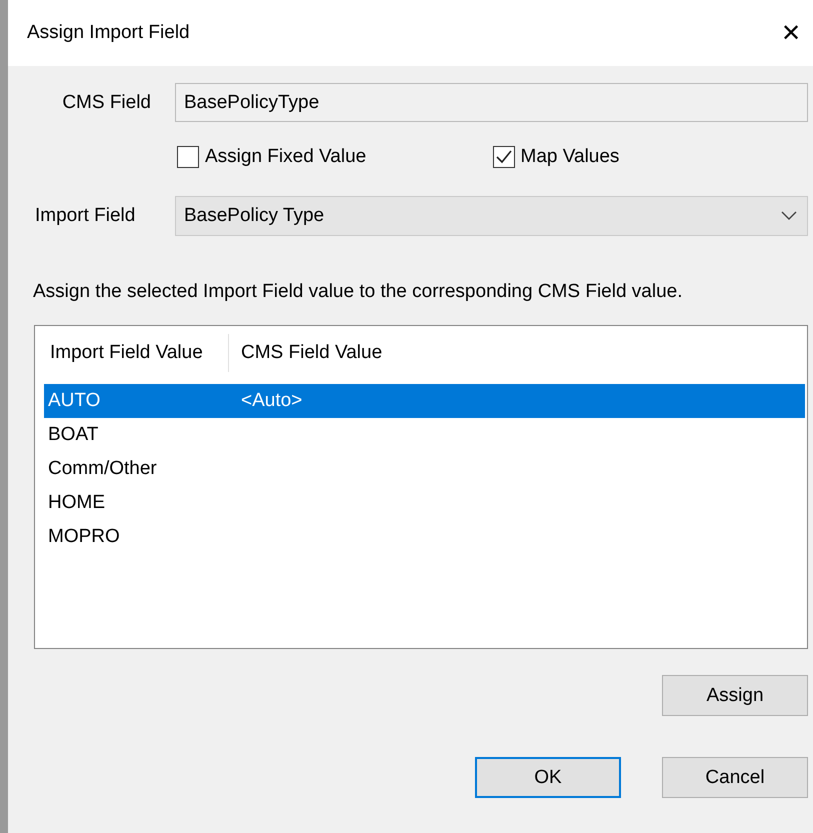  I want to click on list-row: MOPRO, so click(424, 537).